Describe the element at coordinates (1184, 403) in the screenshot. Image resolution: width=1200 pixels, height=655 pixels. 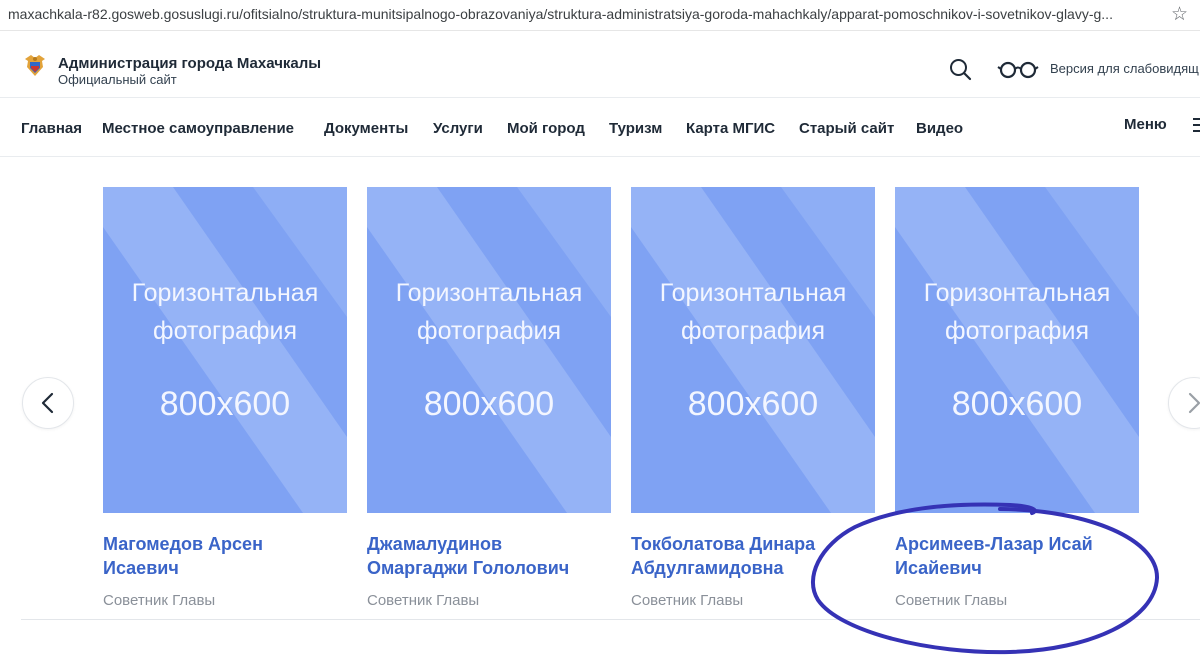
I see `carousel-next-button` at that location.